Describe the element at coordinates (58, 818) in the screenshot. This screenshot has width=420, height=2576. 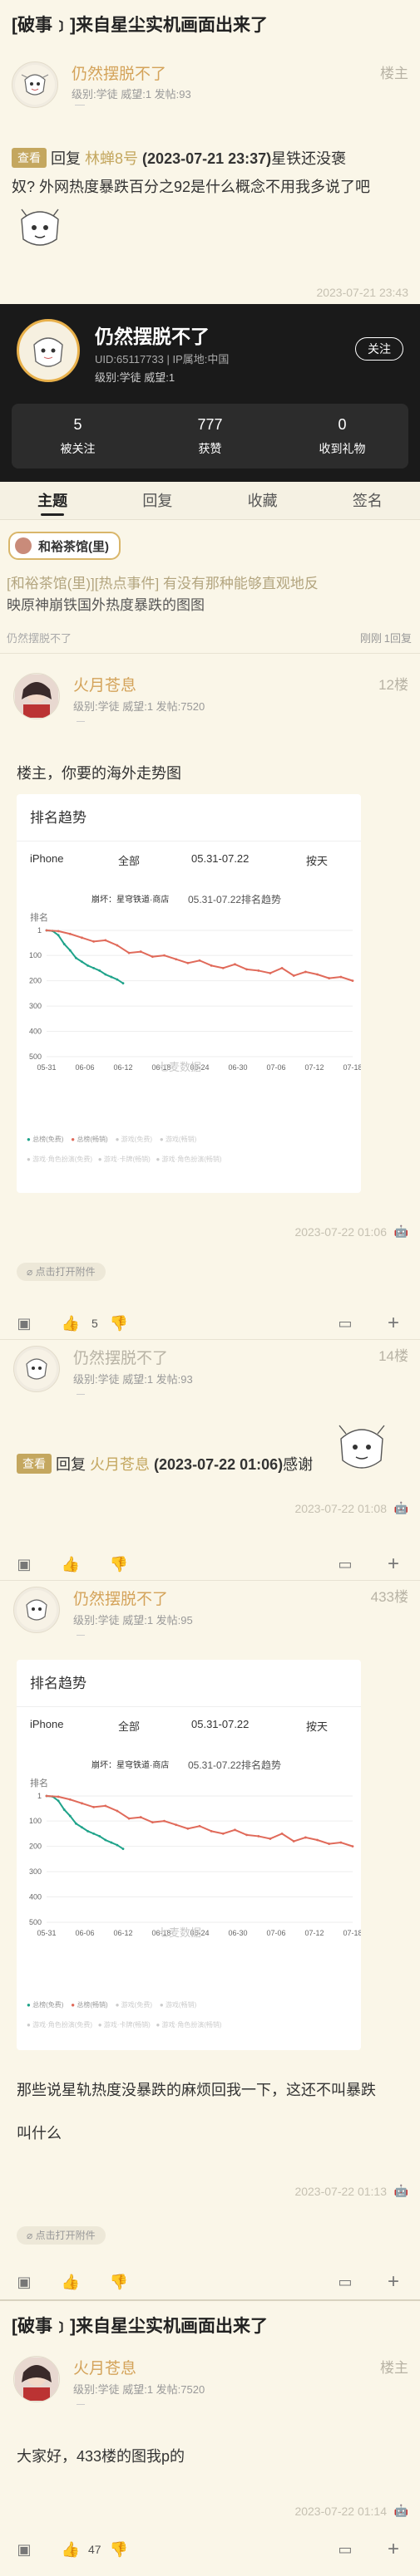
I see `chart-heading: 排名趋势` at that location.